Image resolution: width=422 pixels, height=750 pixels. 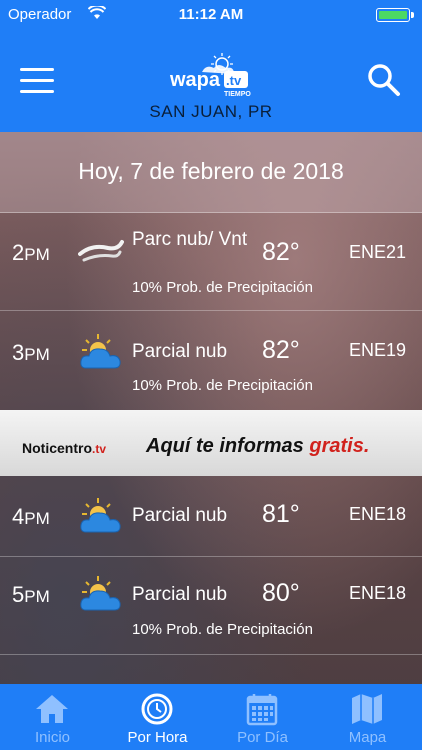 I want to click on hour-label: 4PM, so click(x=31, y=516).